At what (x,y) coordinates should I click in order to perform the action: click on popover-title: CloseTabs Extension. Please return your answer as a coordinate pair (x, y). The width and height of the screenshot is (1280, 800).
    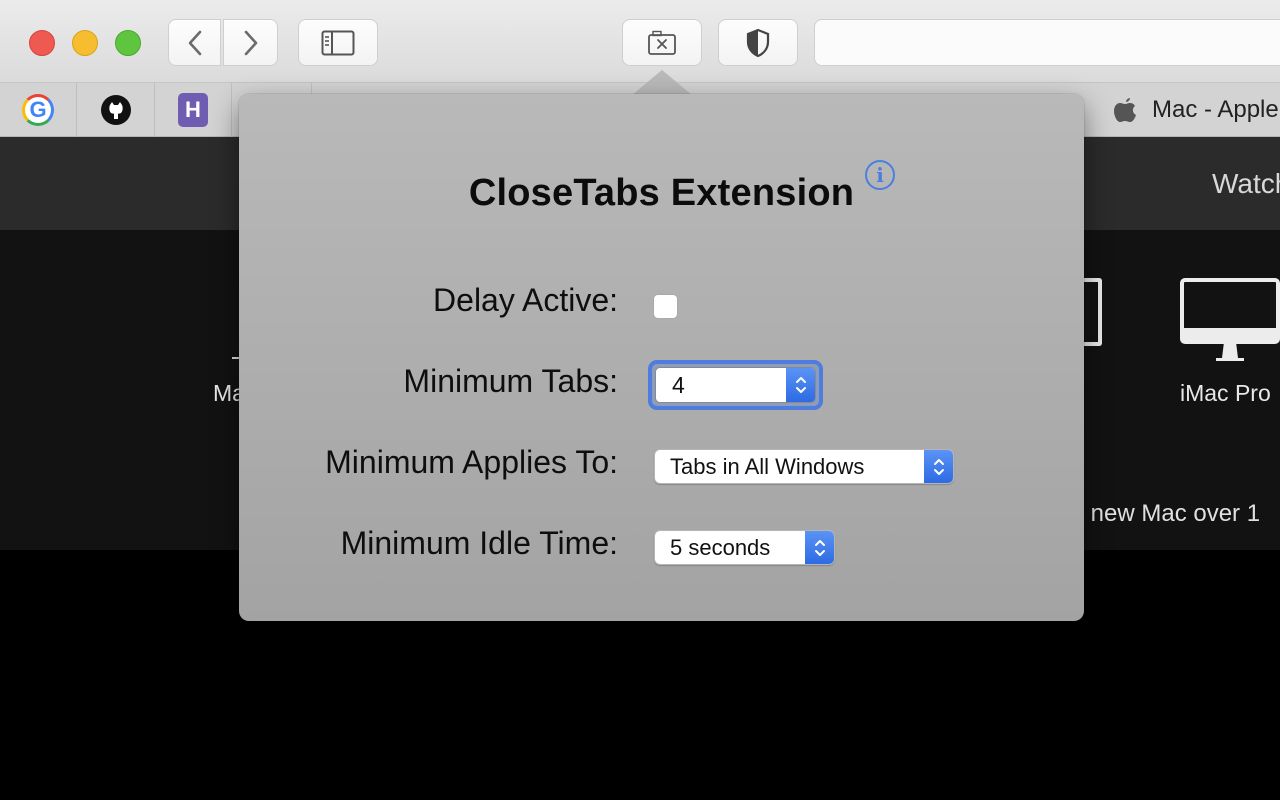
    Looking at the image, I should click on (661, 193).